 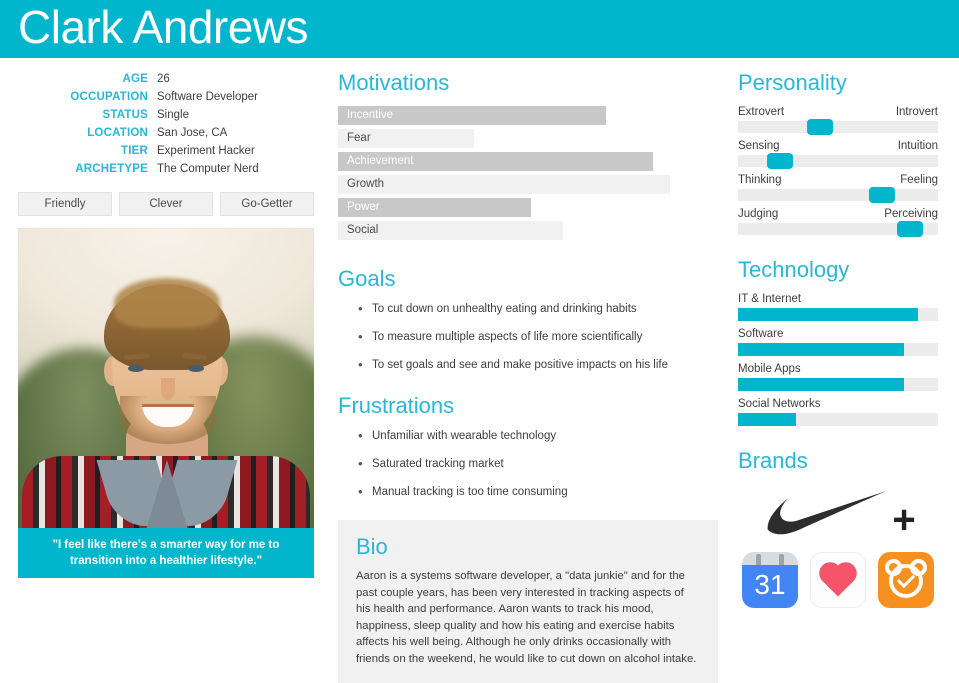 I want to click on info-value: Single, so click(x=173, y=115).